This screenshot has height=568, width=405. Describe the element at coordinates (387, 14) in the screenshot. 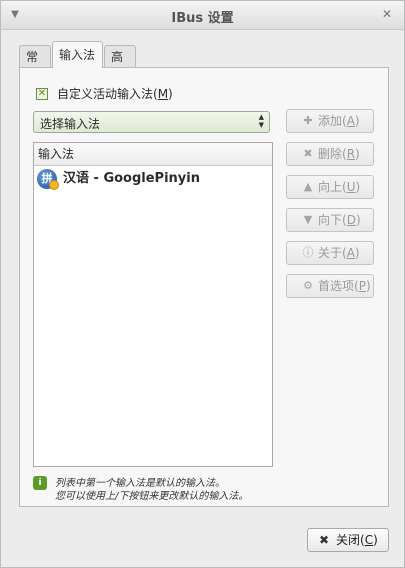

I see `close-icon: ✕` at that location.